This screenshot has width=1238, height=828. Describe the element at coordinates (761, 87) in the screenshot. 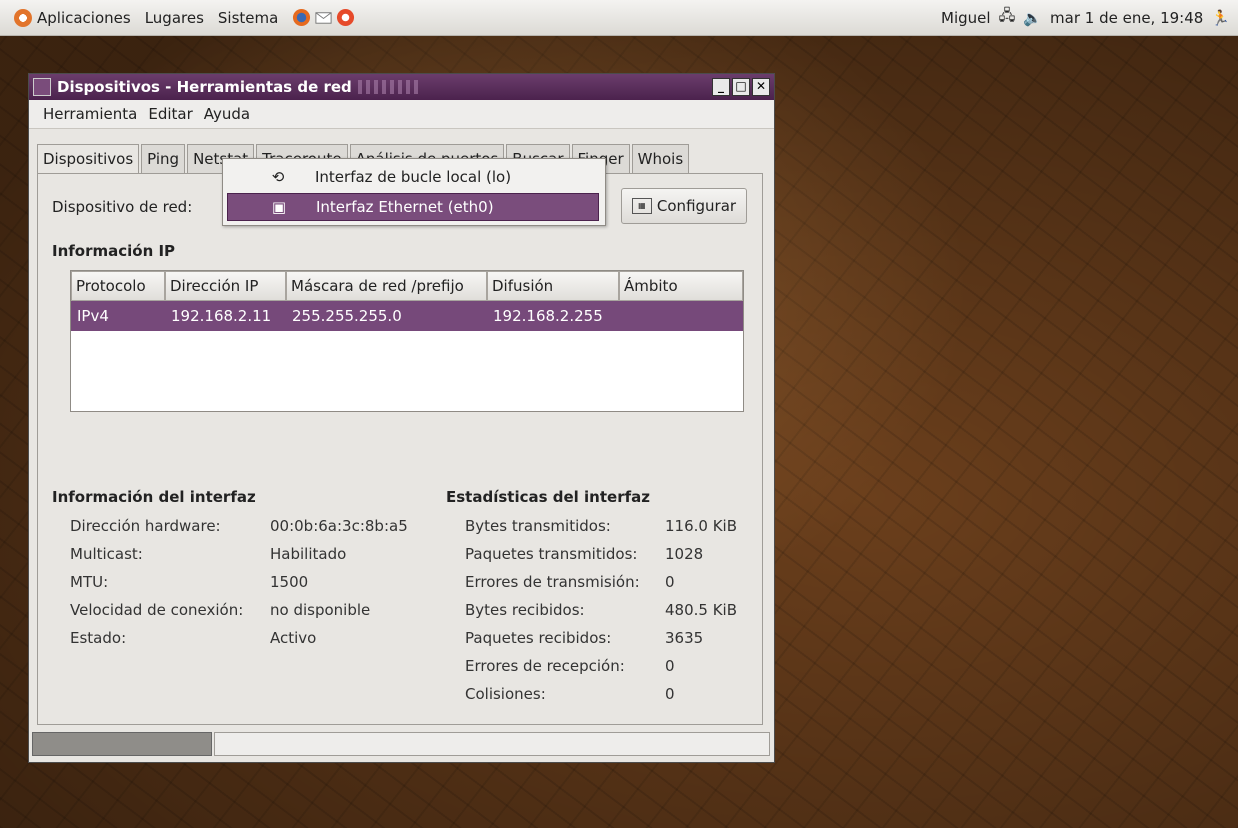

I see `close-button: ✕` at that location.